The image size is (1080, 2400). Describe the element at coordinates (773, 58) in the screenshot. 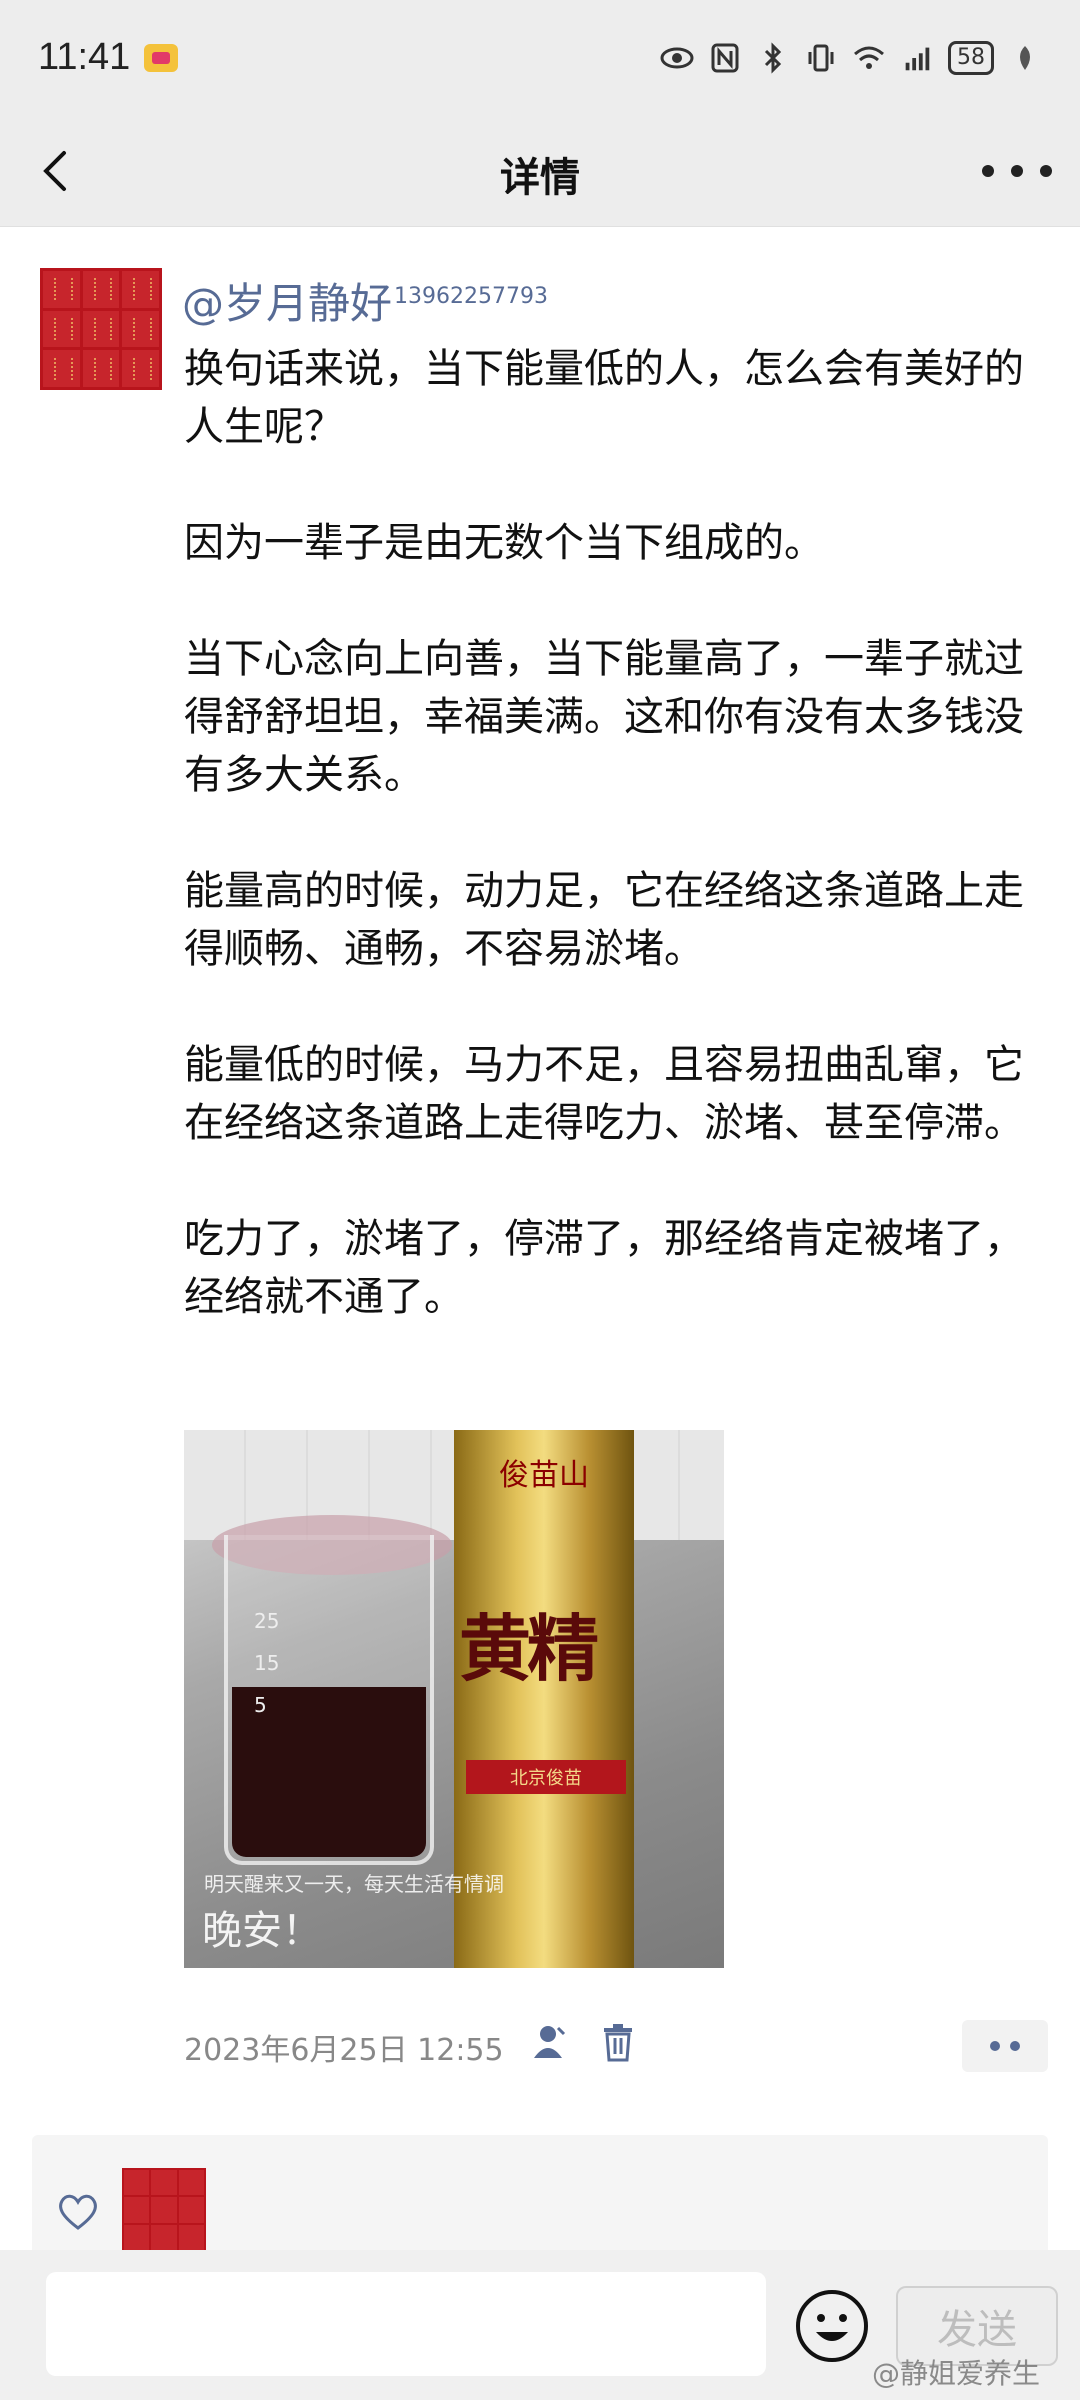

I see `bluetooth-icon` at that location.